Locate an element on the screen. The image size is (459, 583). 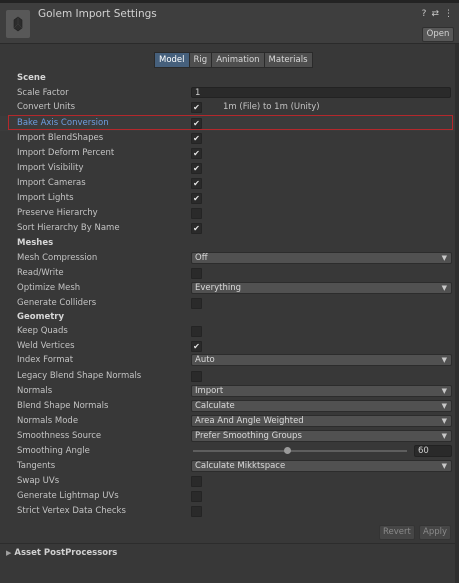
section-header-scene: Scene is located at coordinates (31, 78).